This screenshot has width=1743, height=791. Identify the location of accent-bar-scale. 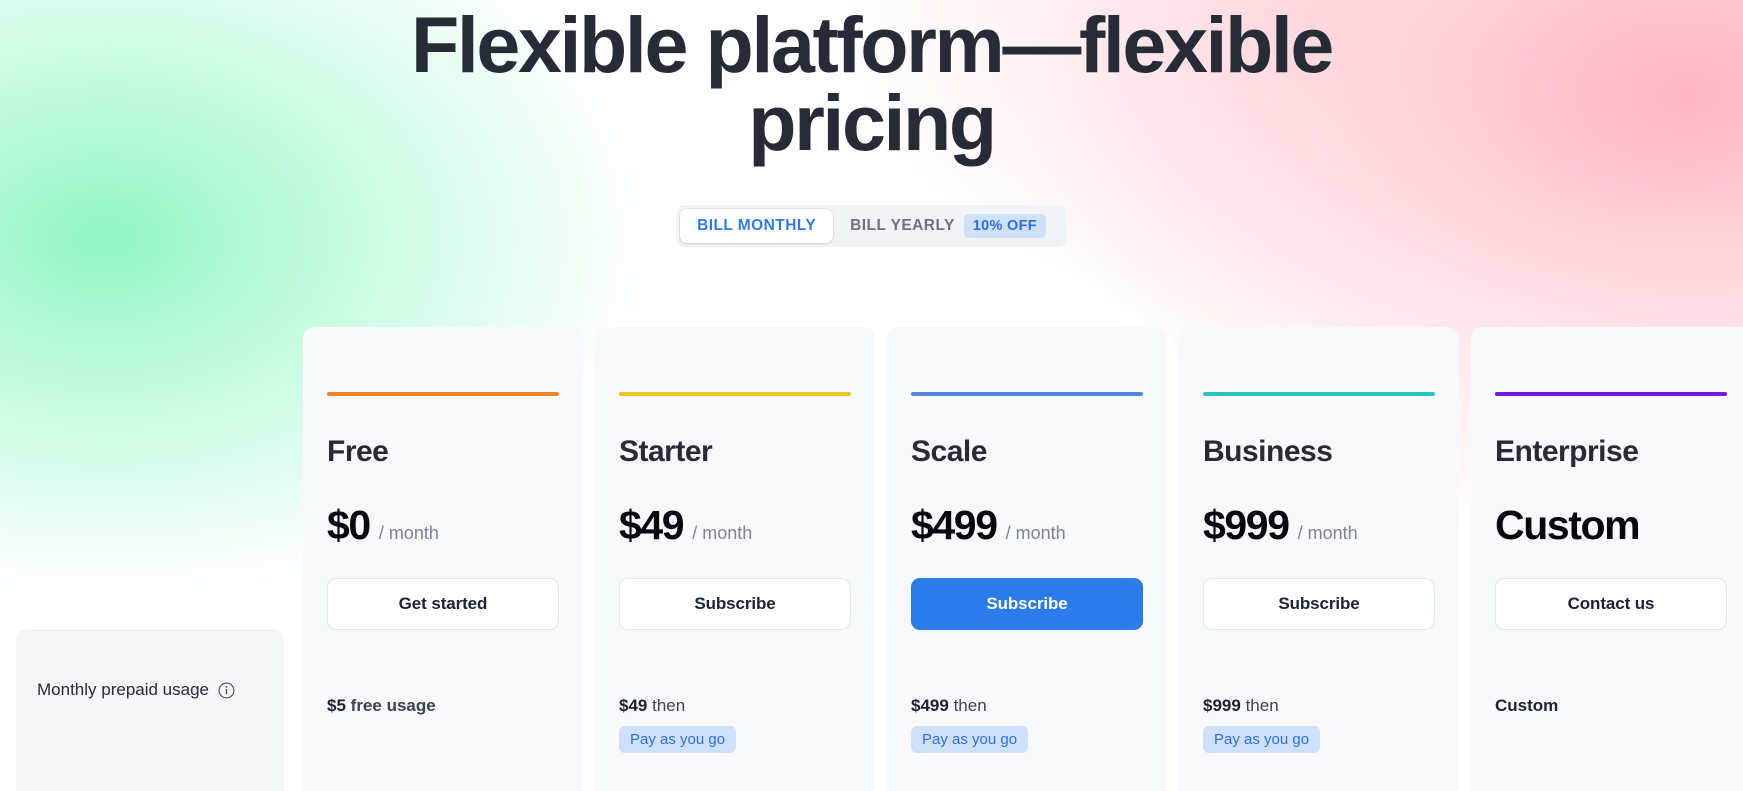
(1027, 394).